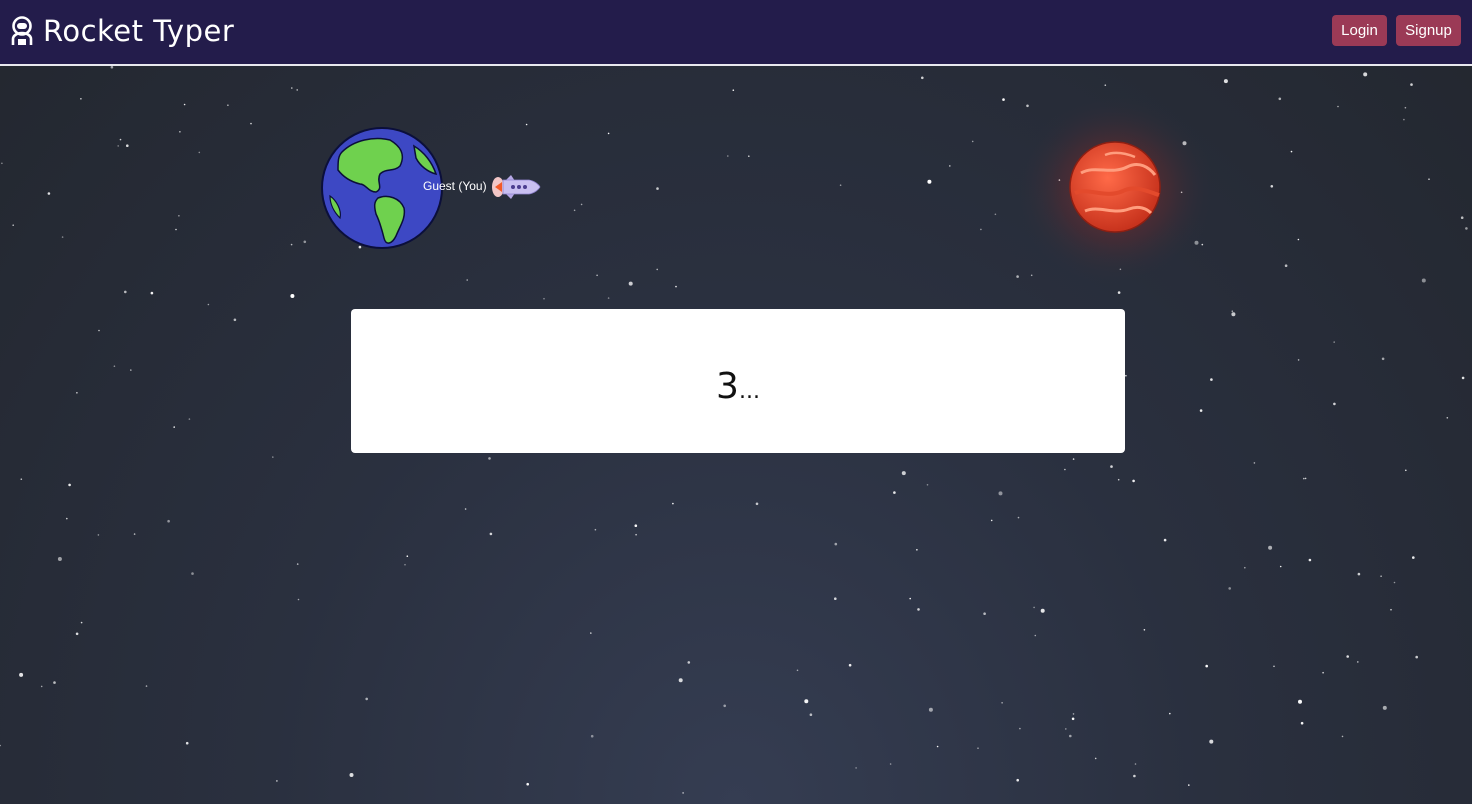 The height and width of the screenshot is (804, 1472). What do you see at coordinates (1428, 30) in the screenshot?
I see `signup-button: Signup` at bounding box center [1428, 30].